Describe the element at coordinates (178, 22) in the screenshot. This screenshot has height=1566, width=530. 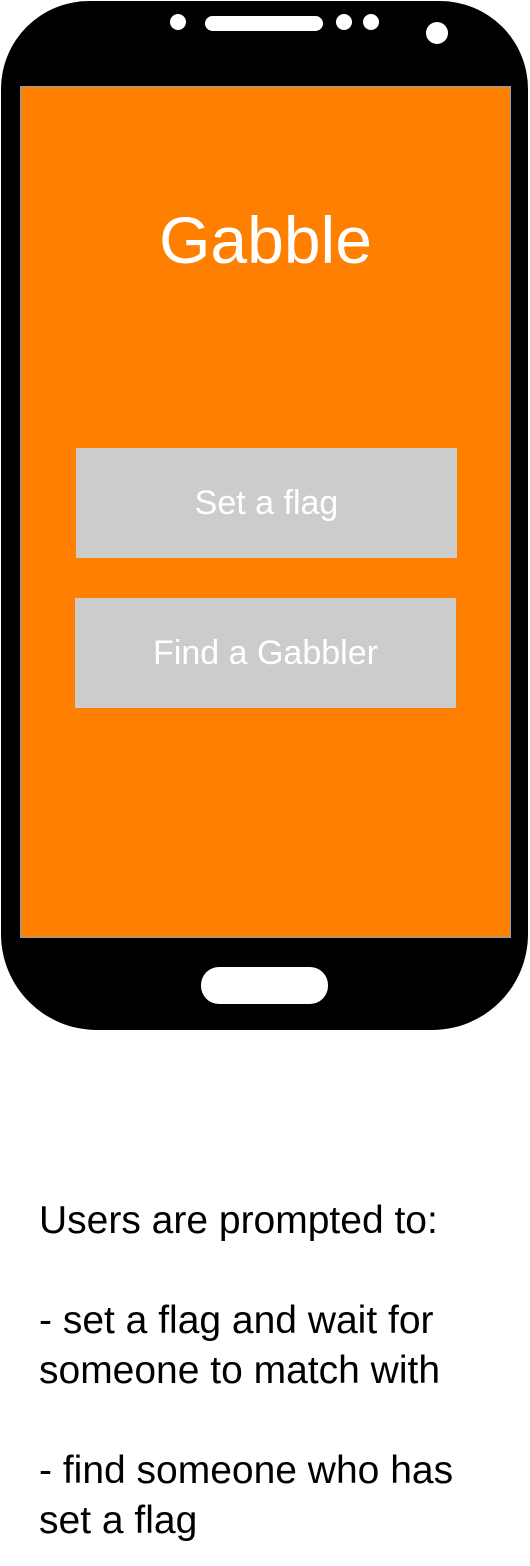
I see `front-sensor-dot` at that location.